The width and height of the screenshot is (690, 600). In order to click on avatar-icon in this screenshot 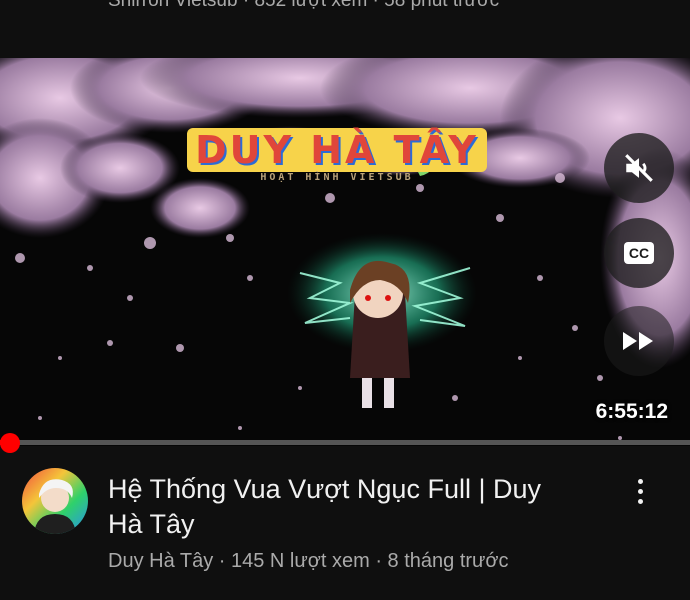, I will do `click(55, 501)`.